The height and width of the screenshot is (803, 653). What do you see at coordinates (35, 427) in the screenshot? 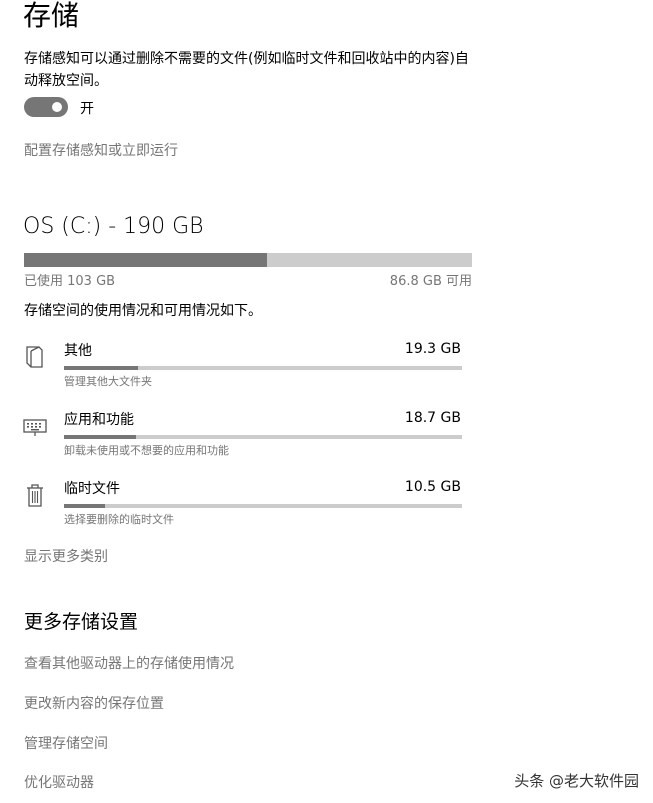
I see `keyboard-icon` at bounding box center [35, 427].